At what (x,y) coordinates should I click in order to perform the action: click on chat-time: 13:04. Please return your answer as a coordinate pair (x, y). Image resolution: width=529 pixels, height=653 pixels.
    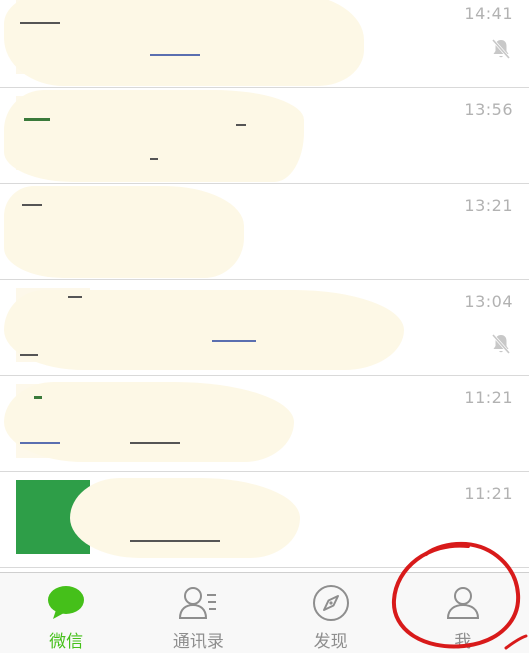
    Looking at the image, I should click on (488, 301).